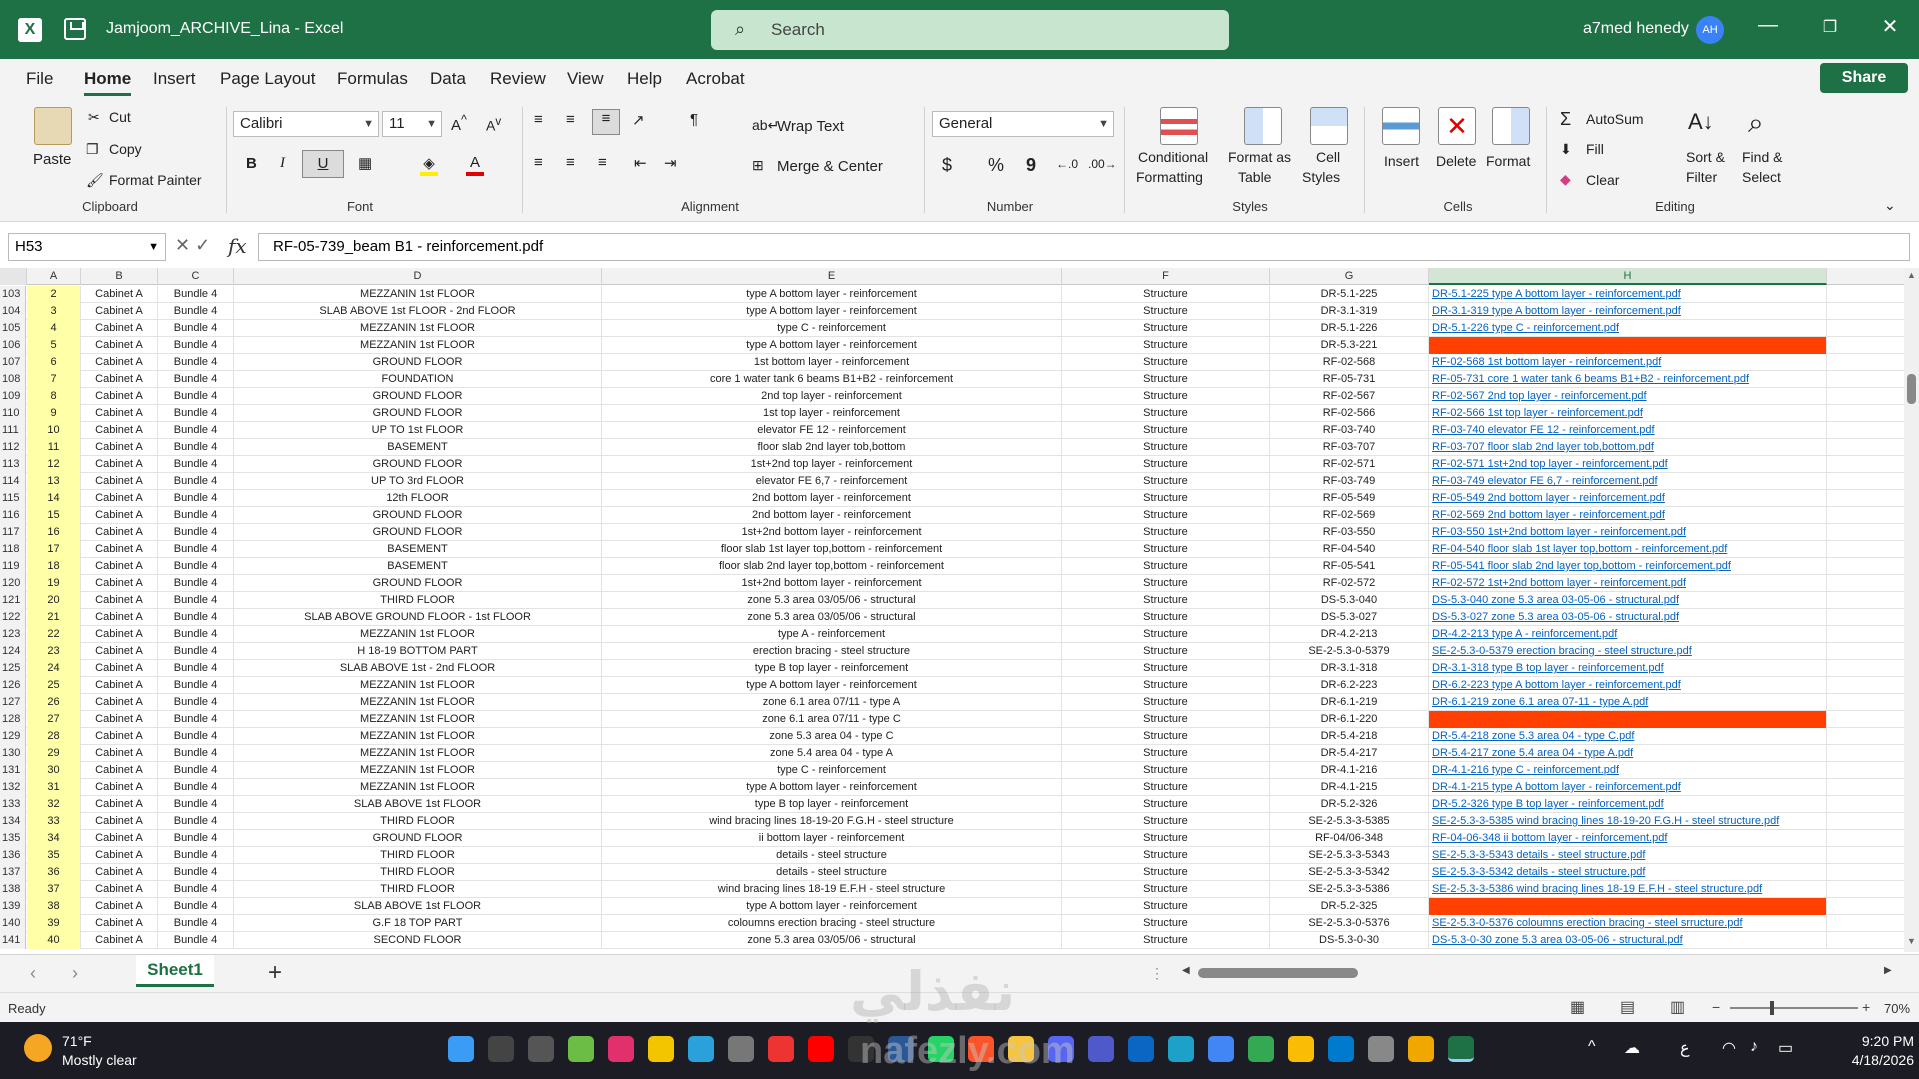 This screenshot has height=1079, width=1919. Describe the element at coordinates (1615, 119) in the screenshot. I see `autosum-button: AutoSum` at that location.